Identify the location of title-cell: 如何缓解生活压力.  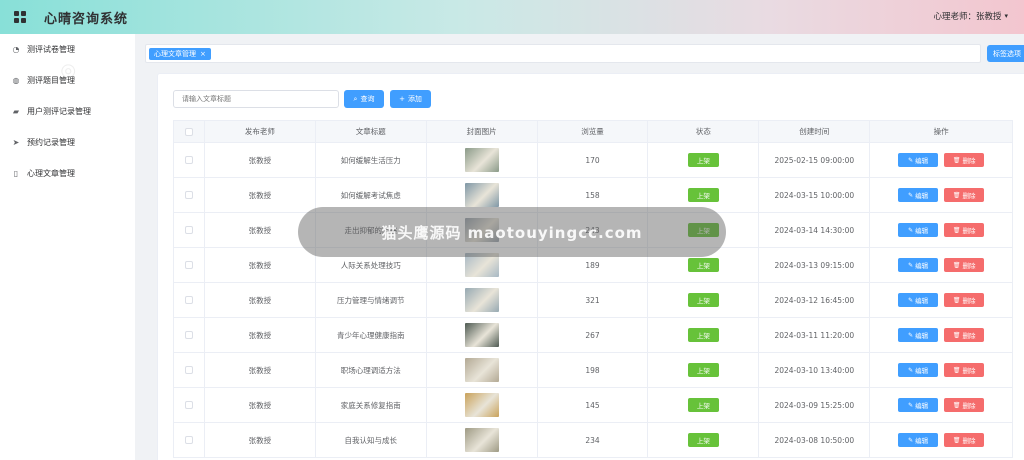
(371, 160).